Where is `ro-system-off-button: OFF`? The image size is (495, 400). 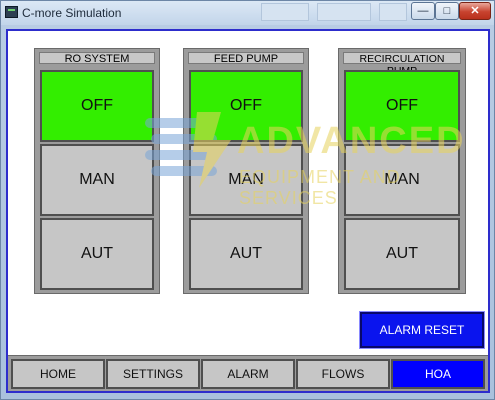 ro-system-off-button: OFF is located at coordinates (97, 106).